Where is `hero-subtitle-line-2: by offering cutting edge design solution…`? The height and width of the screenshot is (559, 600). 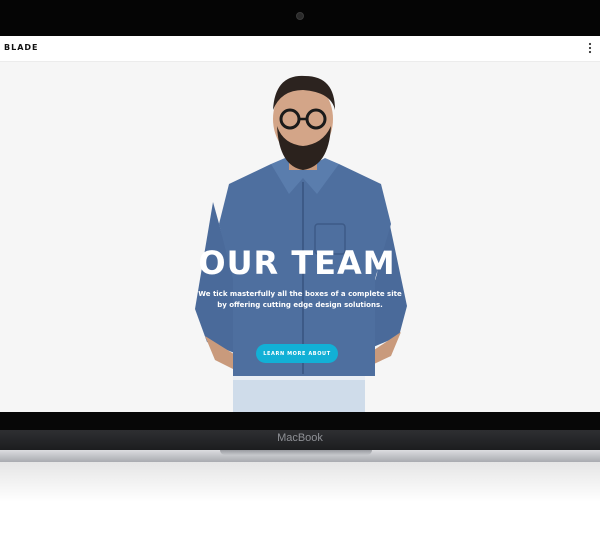
hero-subtitle-line-2: by offering cutting edge design solution… is located at coordinates (300, 305).